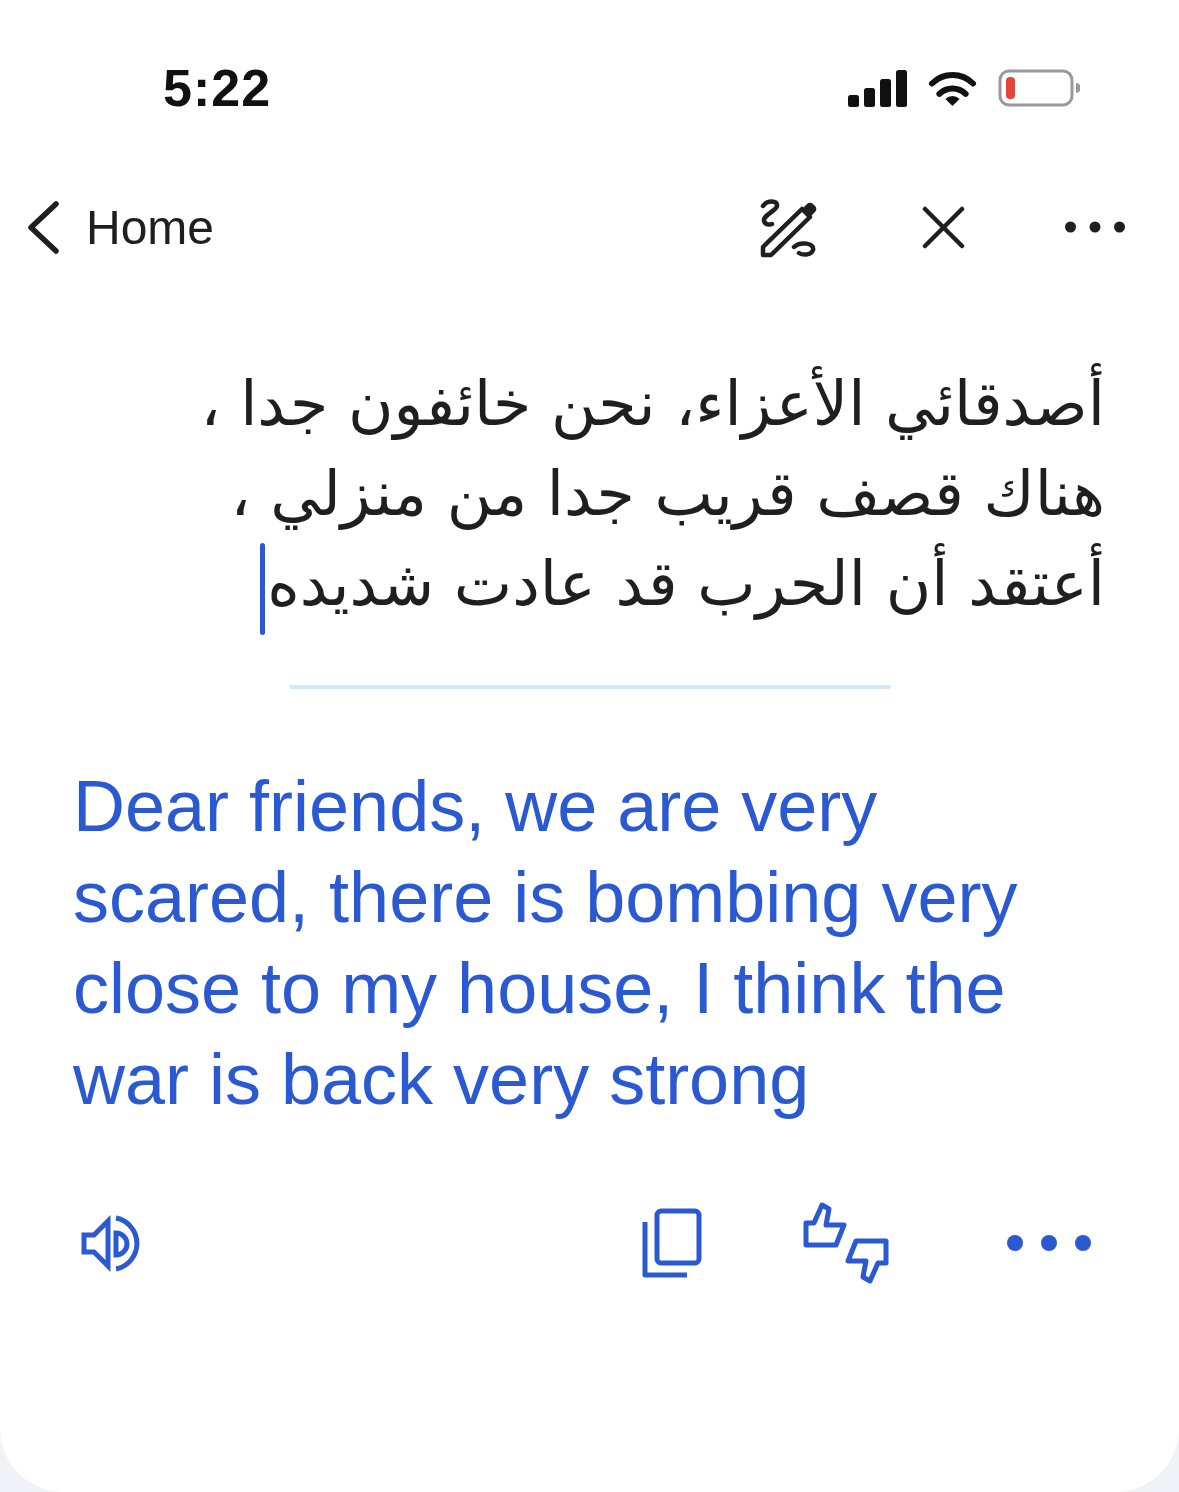 The height and width of the screenshot is (1492, 1179). What do you see at coordinates (672, 1243) in the screenshot?
I see `copy-icon` at bounding box center [672, 1243].